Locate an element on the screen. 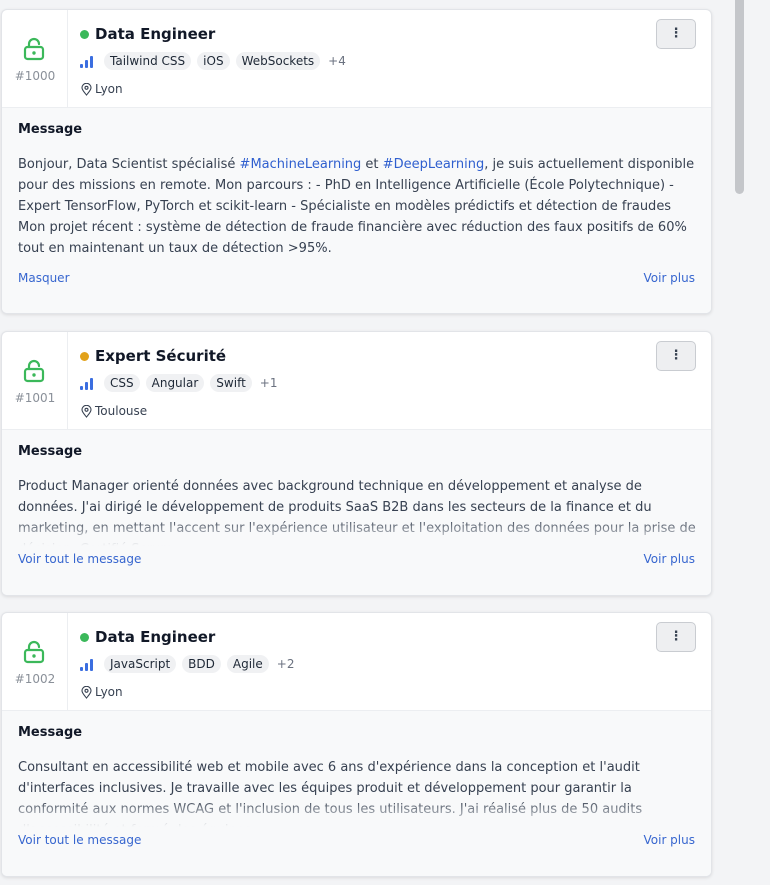 This screenshot has width=770, height=885. hide-message-link: Masquer is located at coordinates (44, 278).